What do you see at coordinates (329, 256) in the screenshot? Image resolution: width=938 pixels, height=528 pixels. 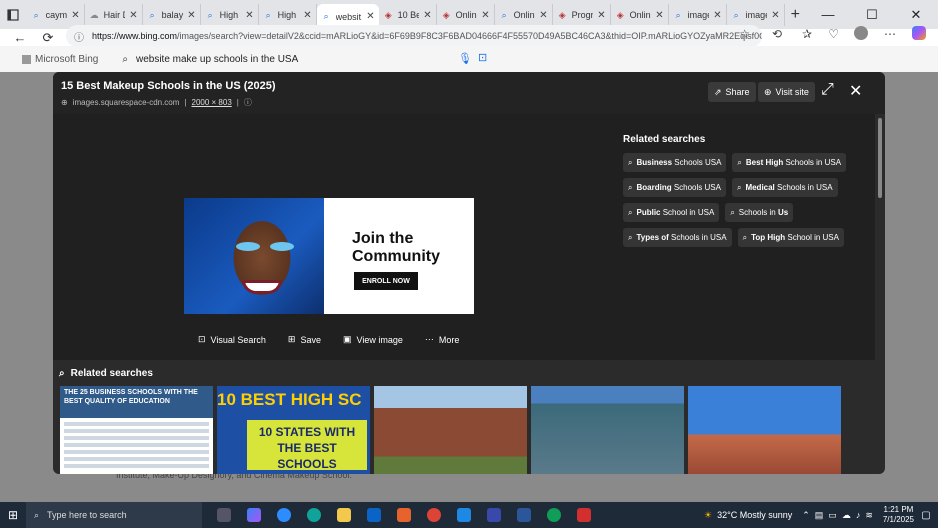 I see `main-image: Join the Community ENROLL NOW` at bounding box center [329, 256].